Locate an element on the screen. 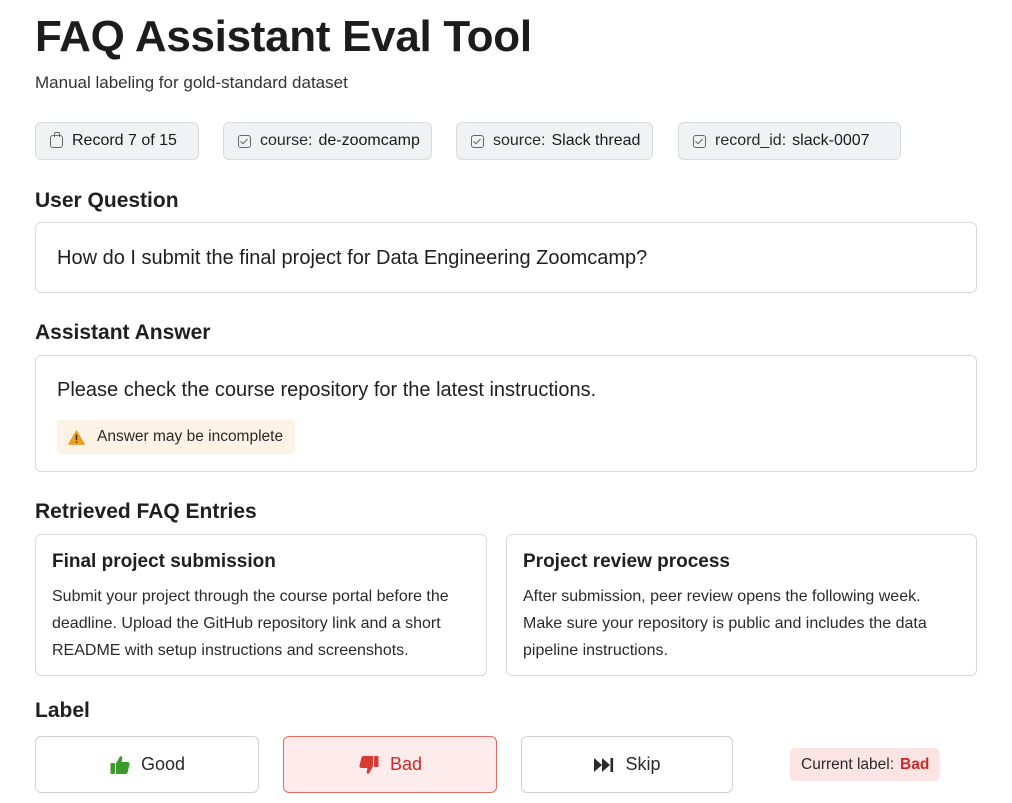 Image resolution: width=1012 pixels, height=803 pixels. current-label-value: Bad is located at coordinates (915, 764).